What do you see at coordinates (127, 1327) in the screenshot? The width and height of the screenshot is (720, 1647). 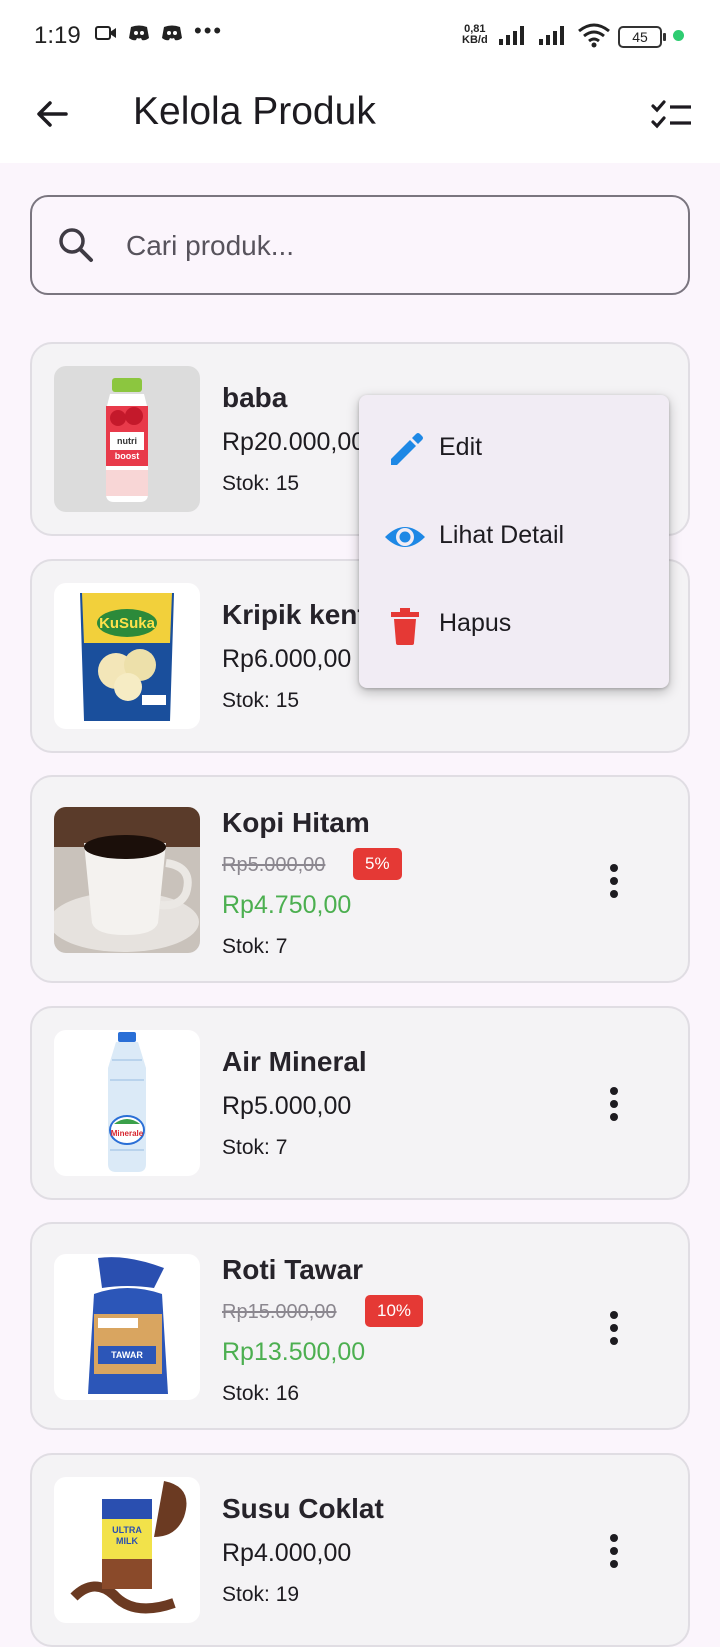 I see `product-image: TAWAR` at bounding box center [127, 1327].